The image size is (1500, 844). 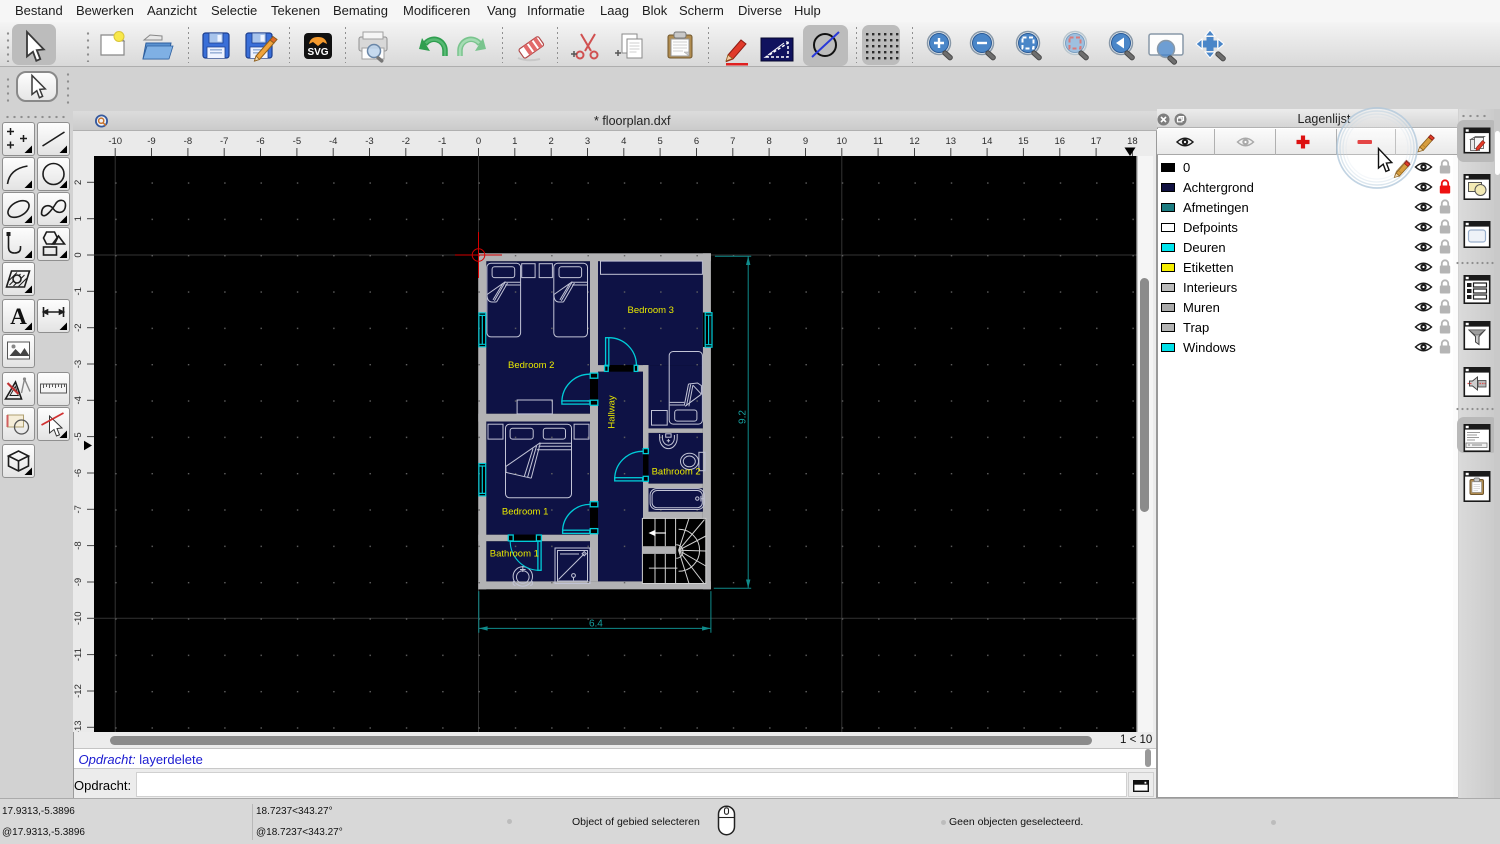 What do you see at coordinates (696, 141) in the screenshot?
I see `svg-text: 6` at bounding box center [696, 141].